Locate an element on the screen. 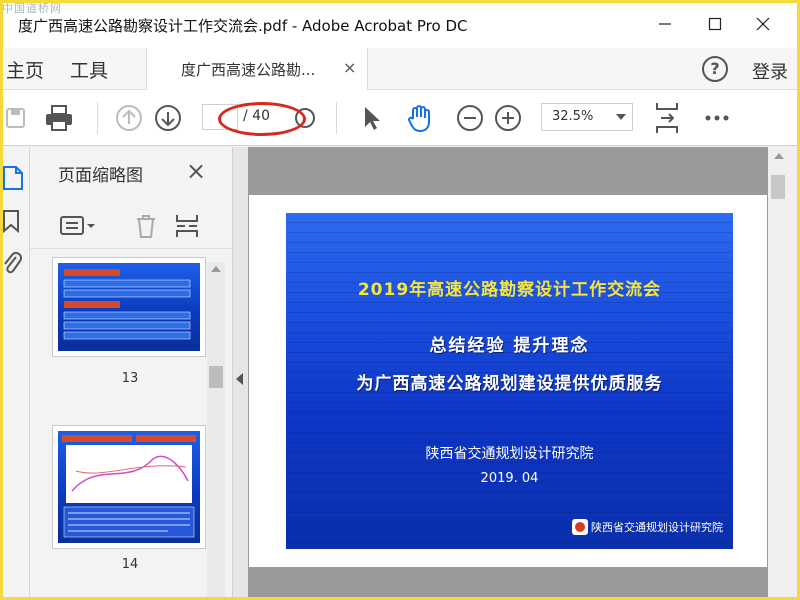 The width and height of the screenshot is (800, 600). close-icon is located at coordinates (763, 24).